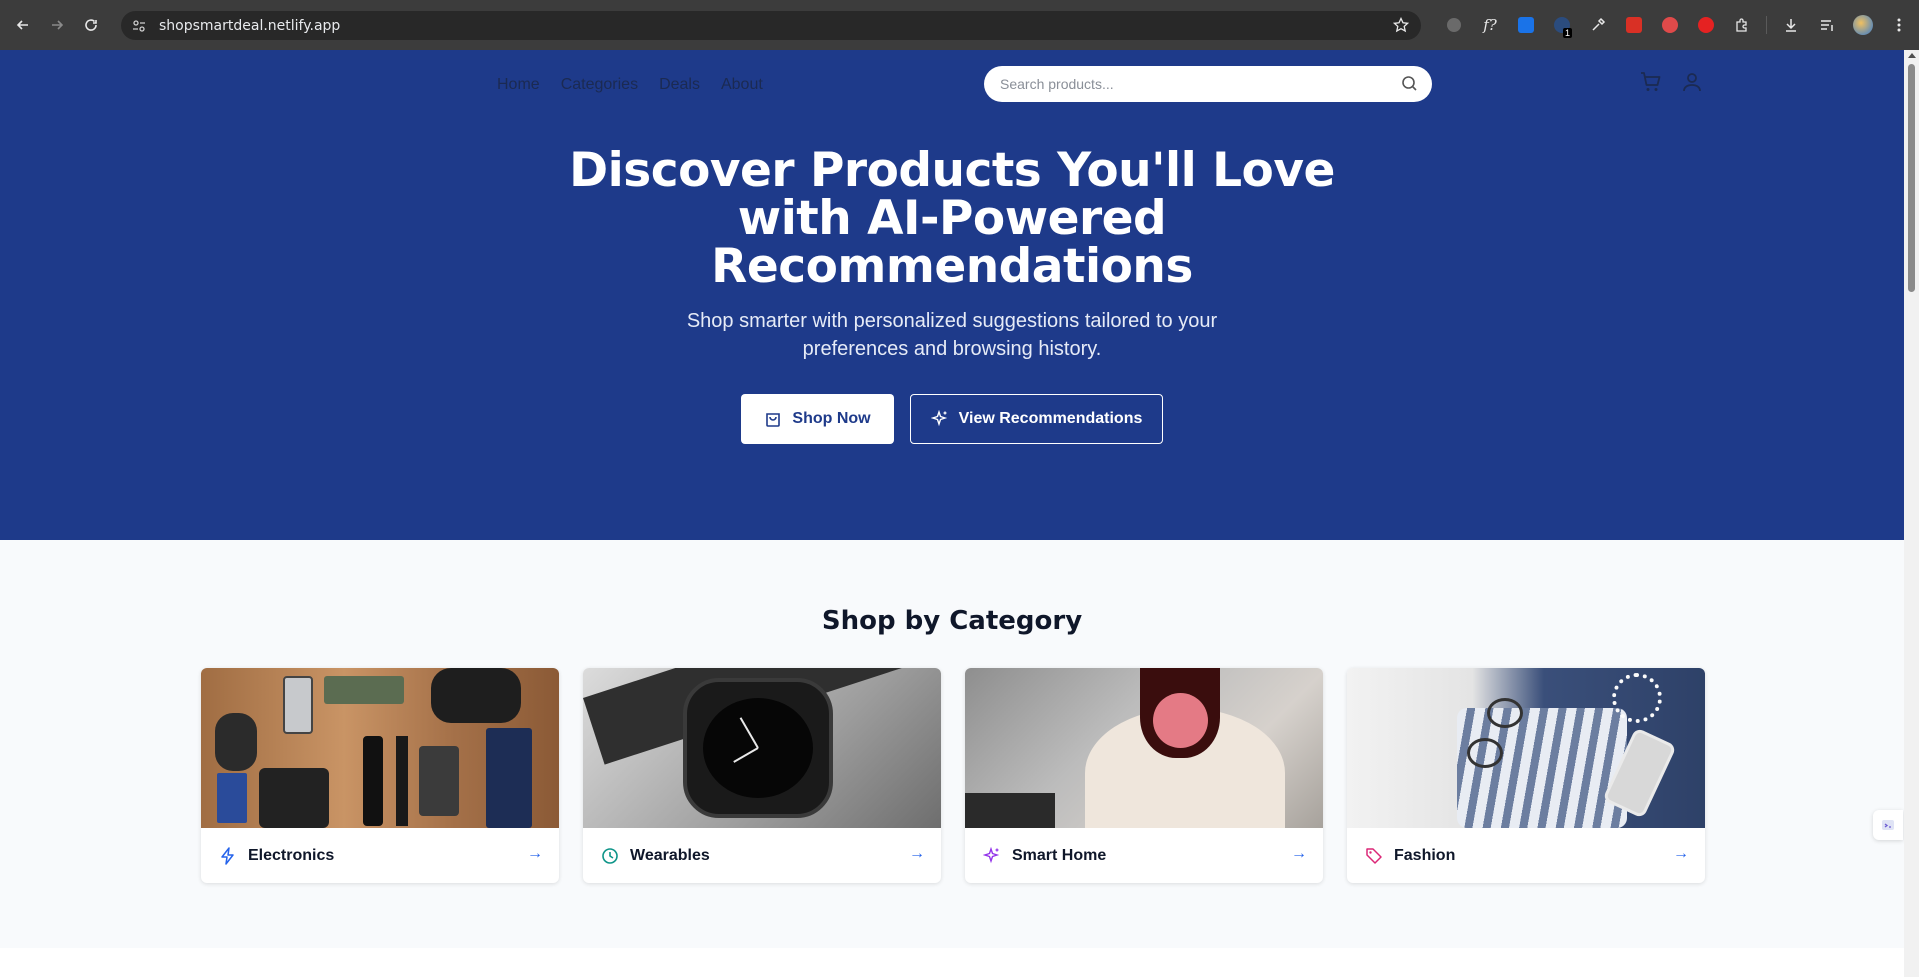 The width and height of the screenshot is (1919, 977). I want to click on category-card-fashion: Fashion →, so click(1526, 775).